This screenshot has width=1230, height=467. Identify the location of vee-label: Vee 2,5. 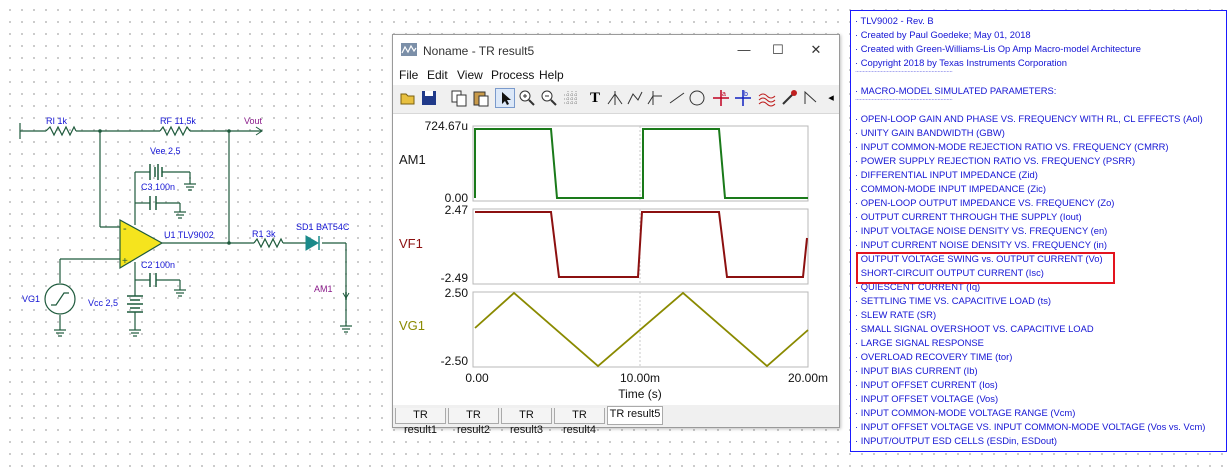
(165, 151).